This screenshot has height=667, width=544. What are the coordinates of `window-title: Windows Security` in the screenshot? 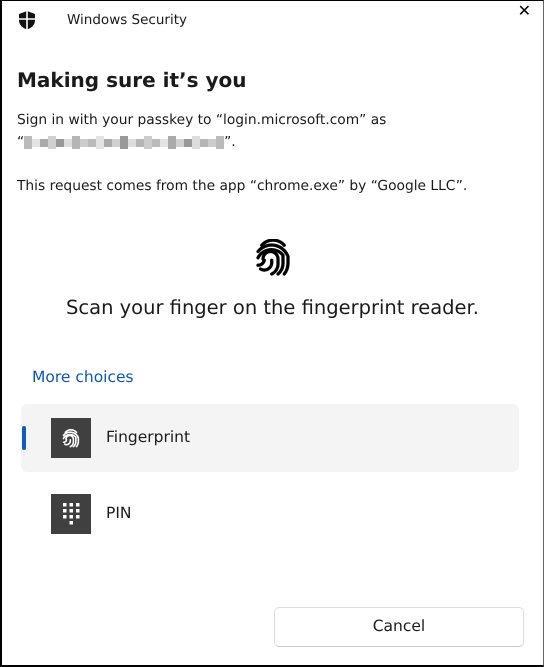 It's located at (127, 20).